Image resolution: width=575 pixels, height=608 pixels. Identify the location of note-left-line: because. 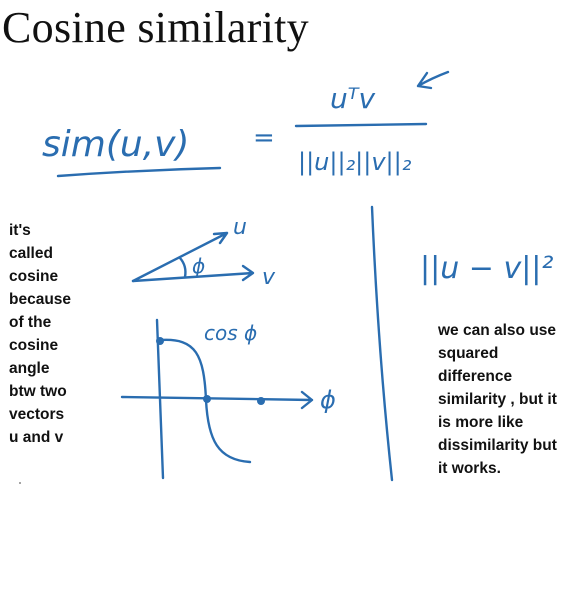
(40, 299).